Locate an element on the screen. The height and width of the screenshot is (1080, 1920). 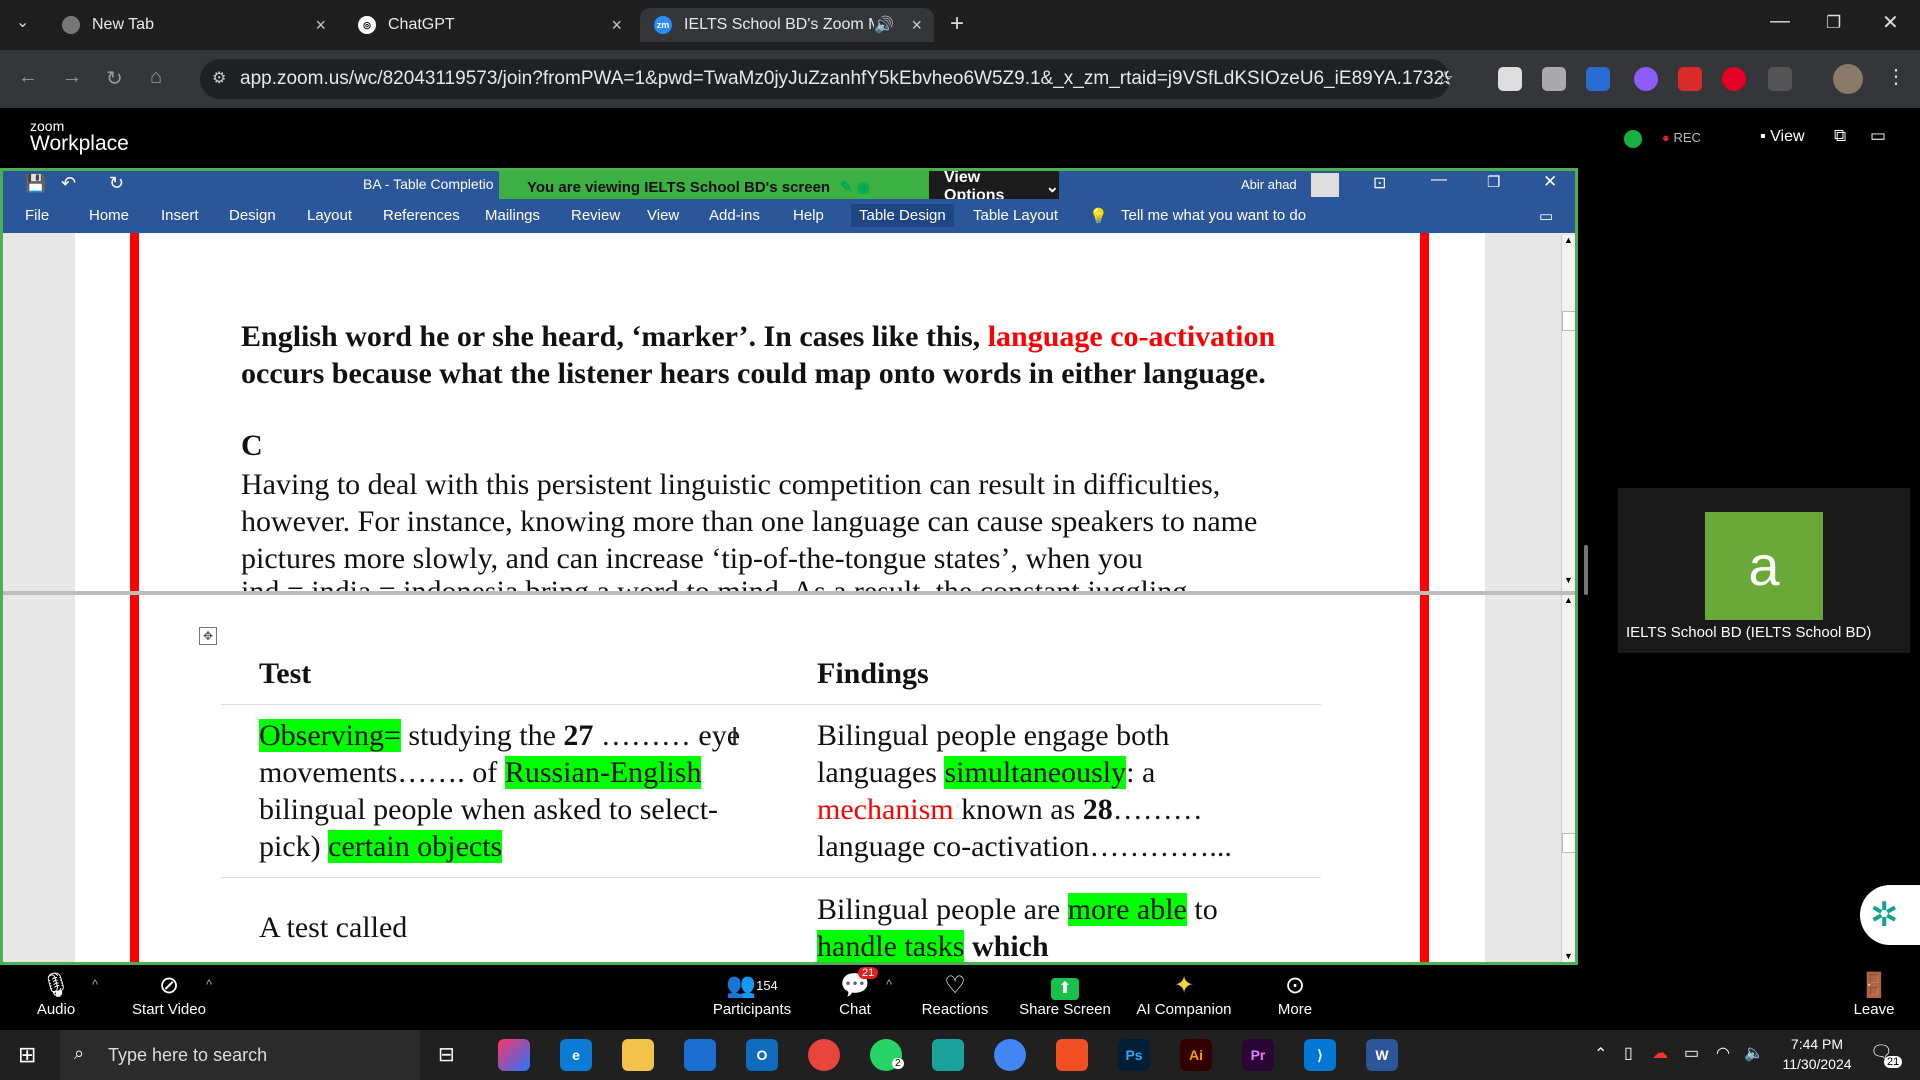
battery-icon: ▭ is located at coordinates (1691, 1053).